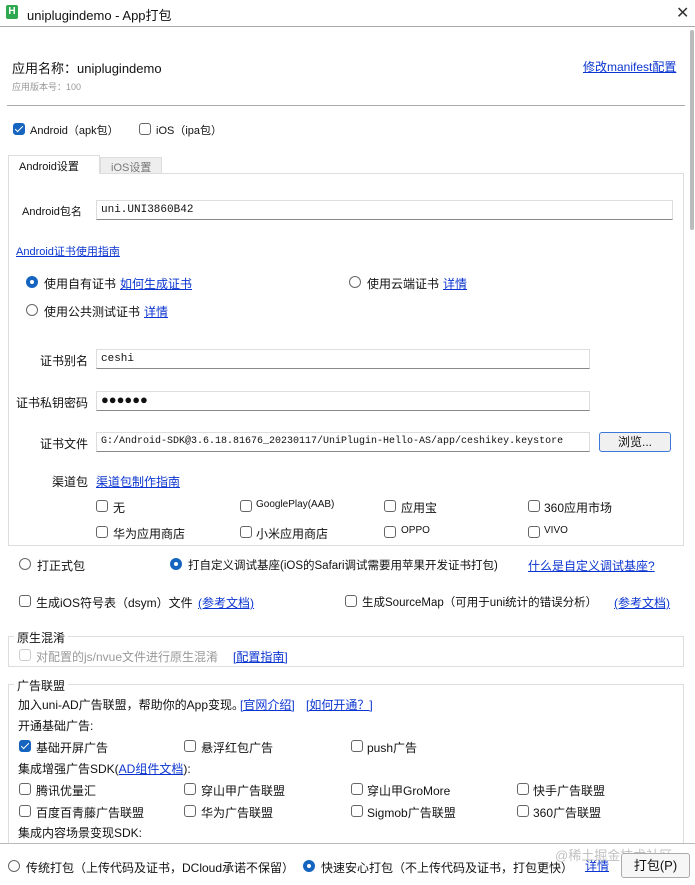 The image size is (695, 885). What do you see at coordinates (343, 401) in the screenshot?
I see `cert-password-input: ●●●●●●` at bounding box center [343, 401].